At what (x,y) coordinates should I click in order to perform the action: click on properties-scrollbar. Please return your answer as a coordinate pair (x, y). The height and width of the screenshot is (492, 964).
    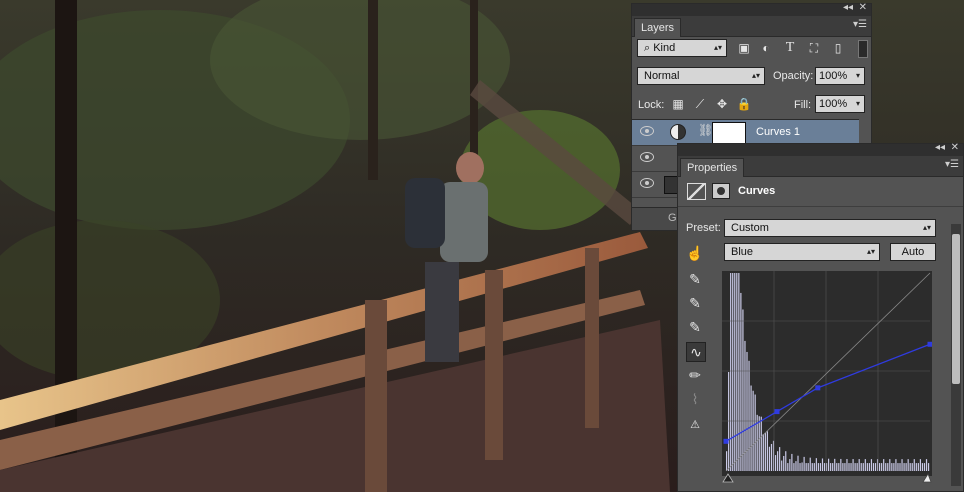
    Looking at the image, I should click on (956, 355).